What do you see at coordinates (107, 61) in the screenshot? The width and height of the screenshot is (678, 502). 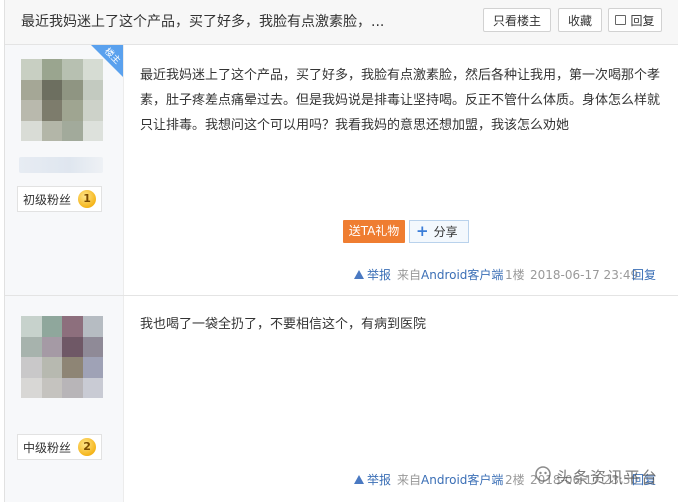 I see `op-tag: 楼主` at bounding box center [107, 61].